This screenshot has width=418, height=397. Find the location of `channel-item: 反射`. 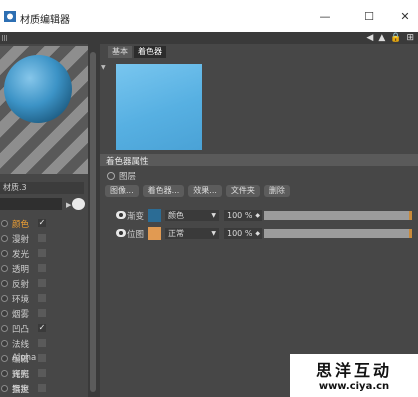

channel-item: 反射 is located at coordinates (44, 284).